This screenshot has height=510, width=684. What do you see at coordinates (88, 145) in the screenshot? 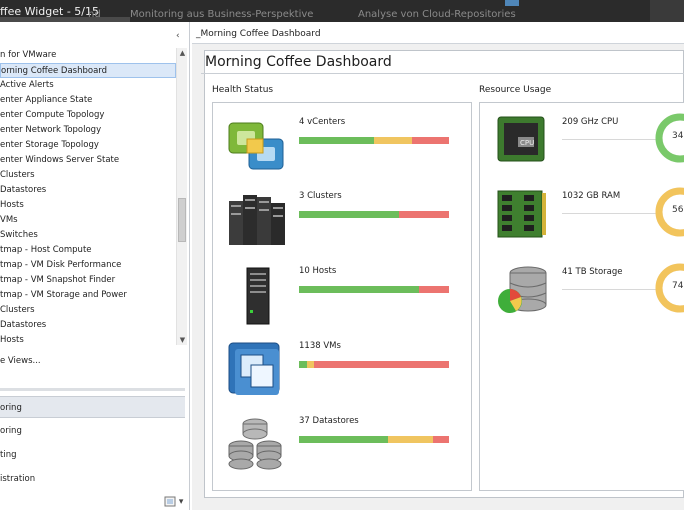
I see `tree-item: enter Storage Topology` at bounding box center [88, 145].